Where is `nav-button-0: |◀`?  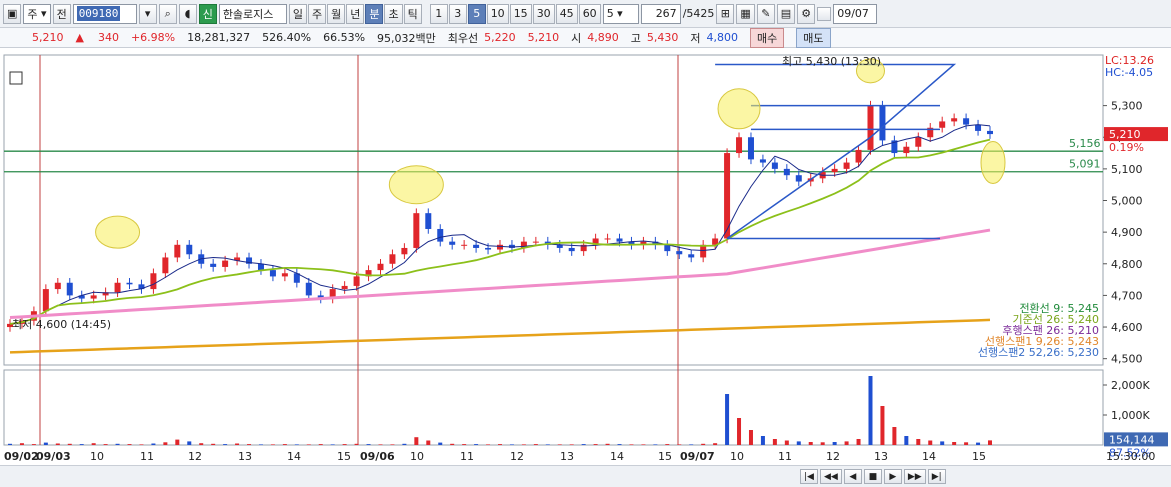 nav-button-0: |◀ is located at coordinates (809, 476).